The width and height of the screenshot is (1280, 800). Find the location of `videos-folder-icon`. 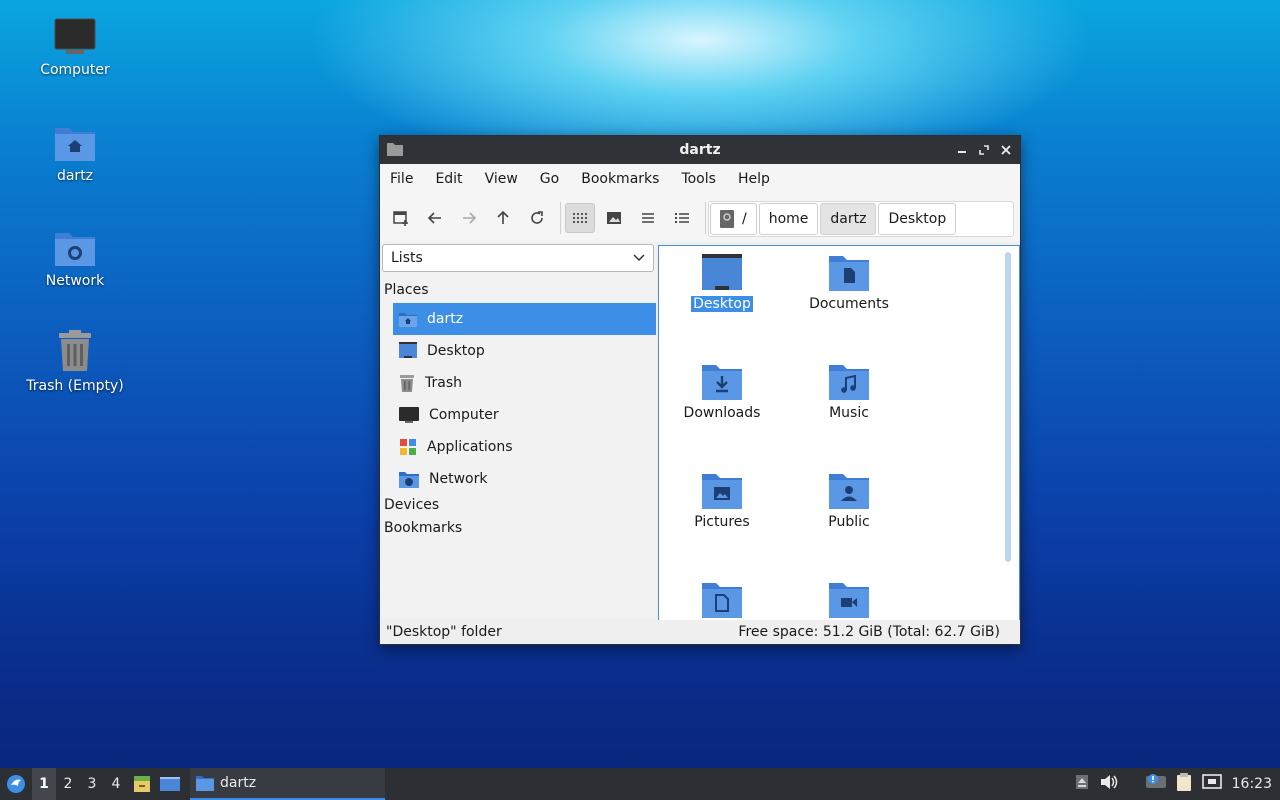

videos-folder-icon is located at coordinates (849, 600).